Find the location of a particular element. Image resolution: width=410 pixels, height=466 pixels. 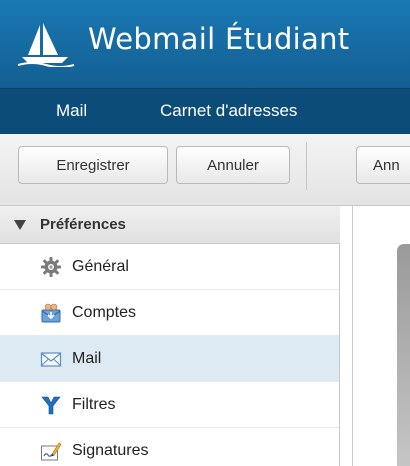

section-title: Préférences is located at coordinates (83, 224).